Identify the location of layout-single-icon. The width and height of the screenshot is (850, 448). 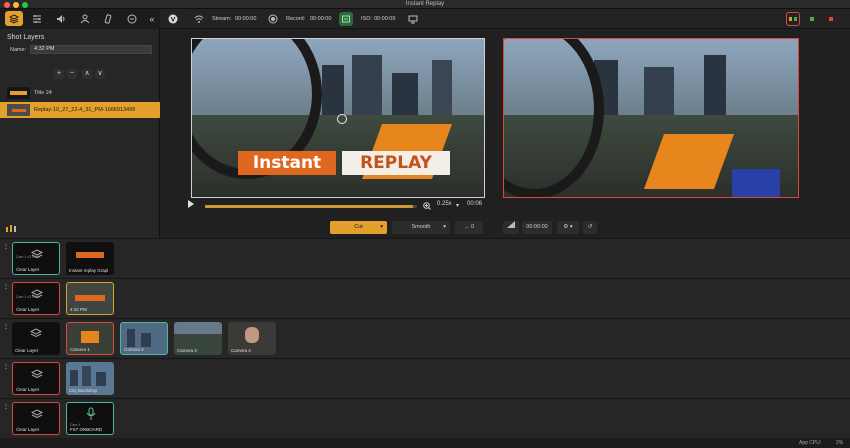
(812, 19).